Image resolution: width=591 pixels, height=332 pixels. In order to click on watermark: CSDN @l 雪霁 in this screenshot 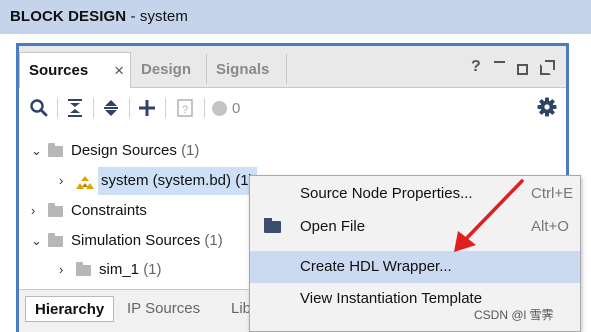, I will do `click(514, 315)`.